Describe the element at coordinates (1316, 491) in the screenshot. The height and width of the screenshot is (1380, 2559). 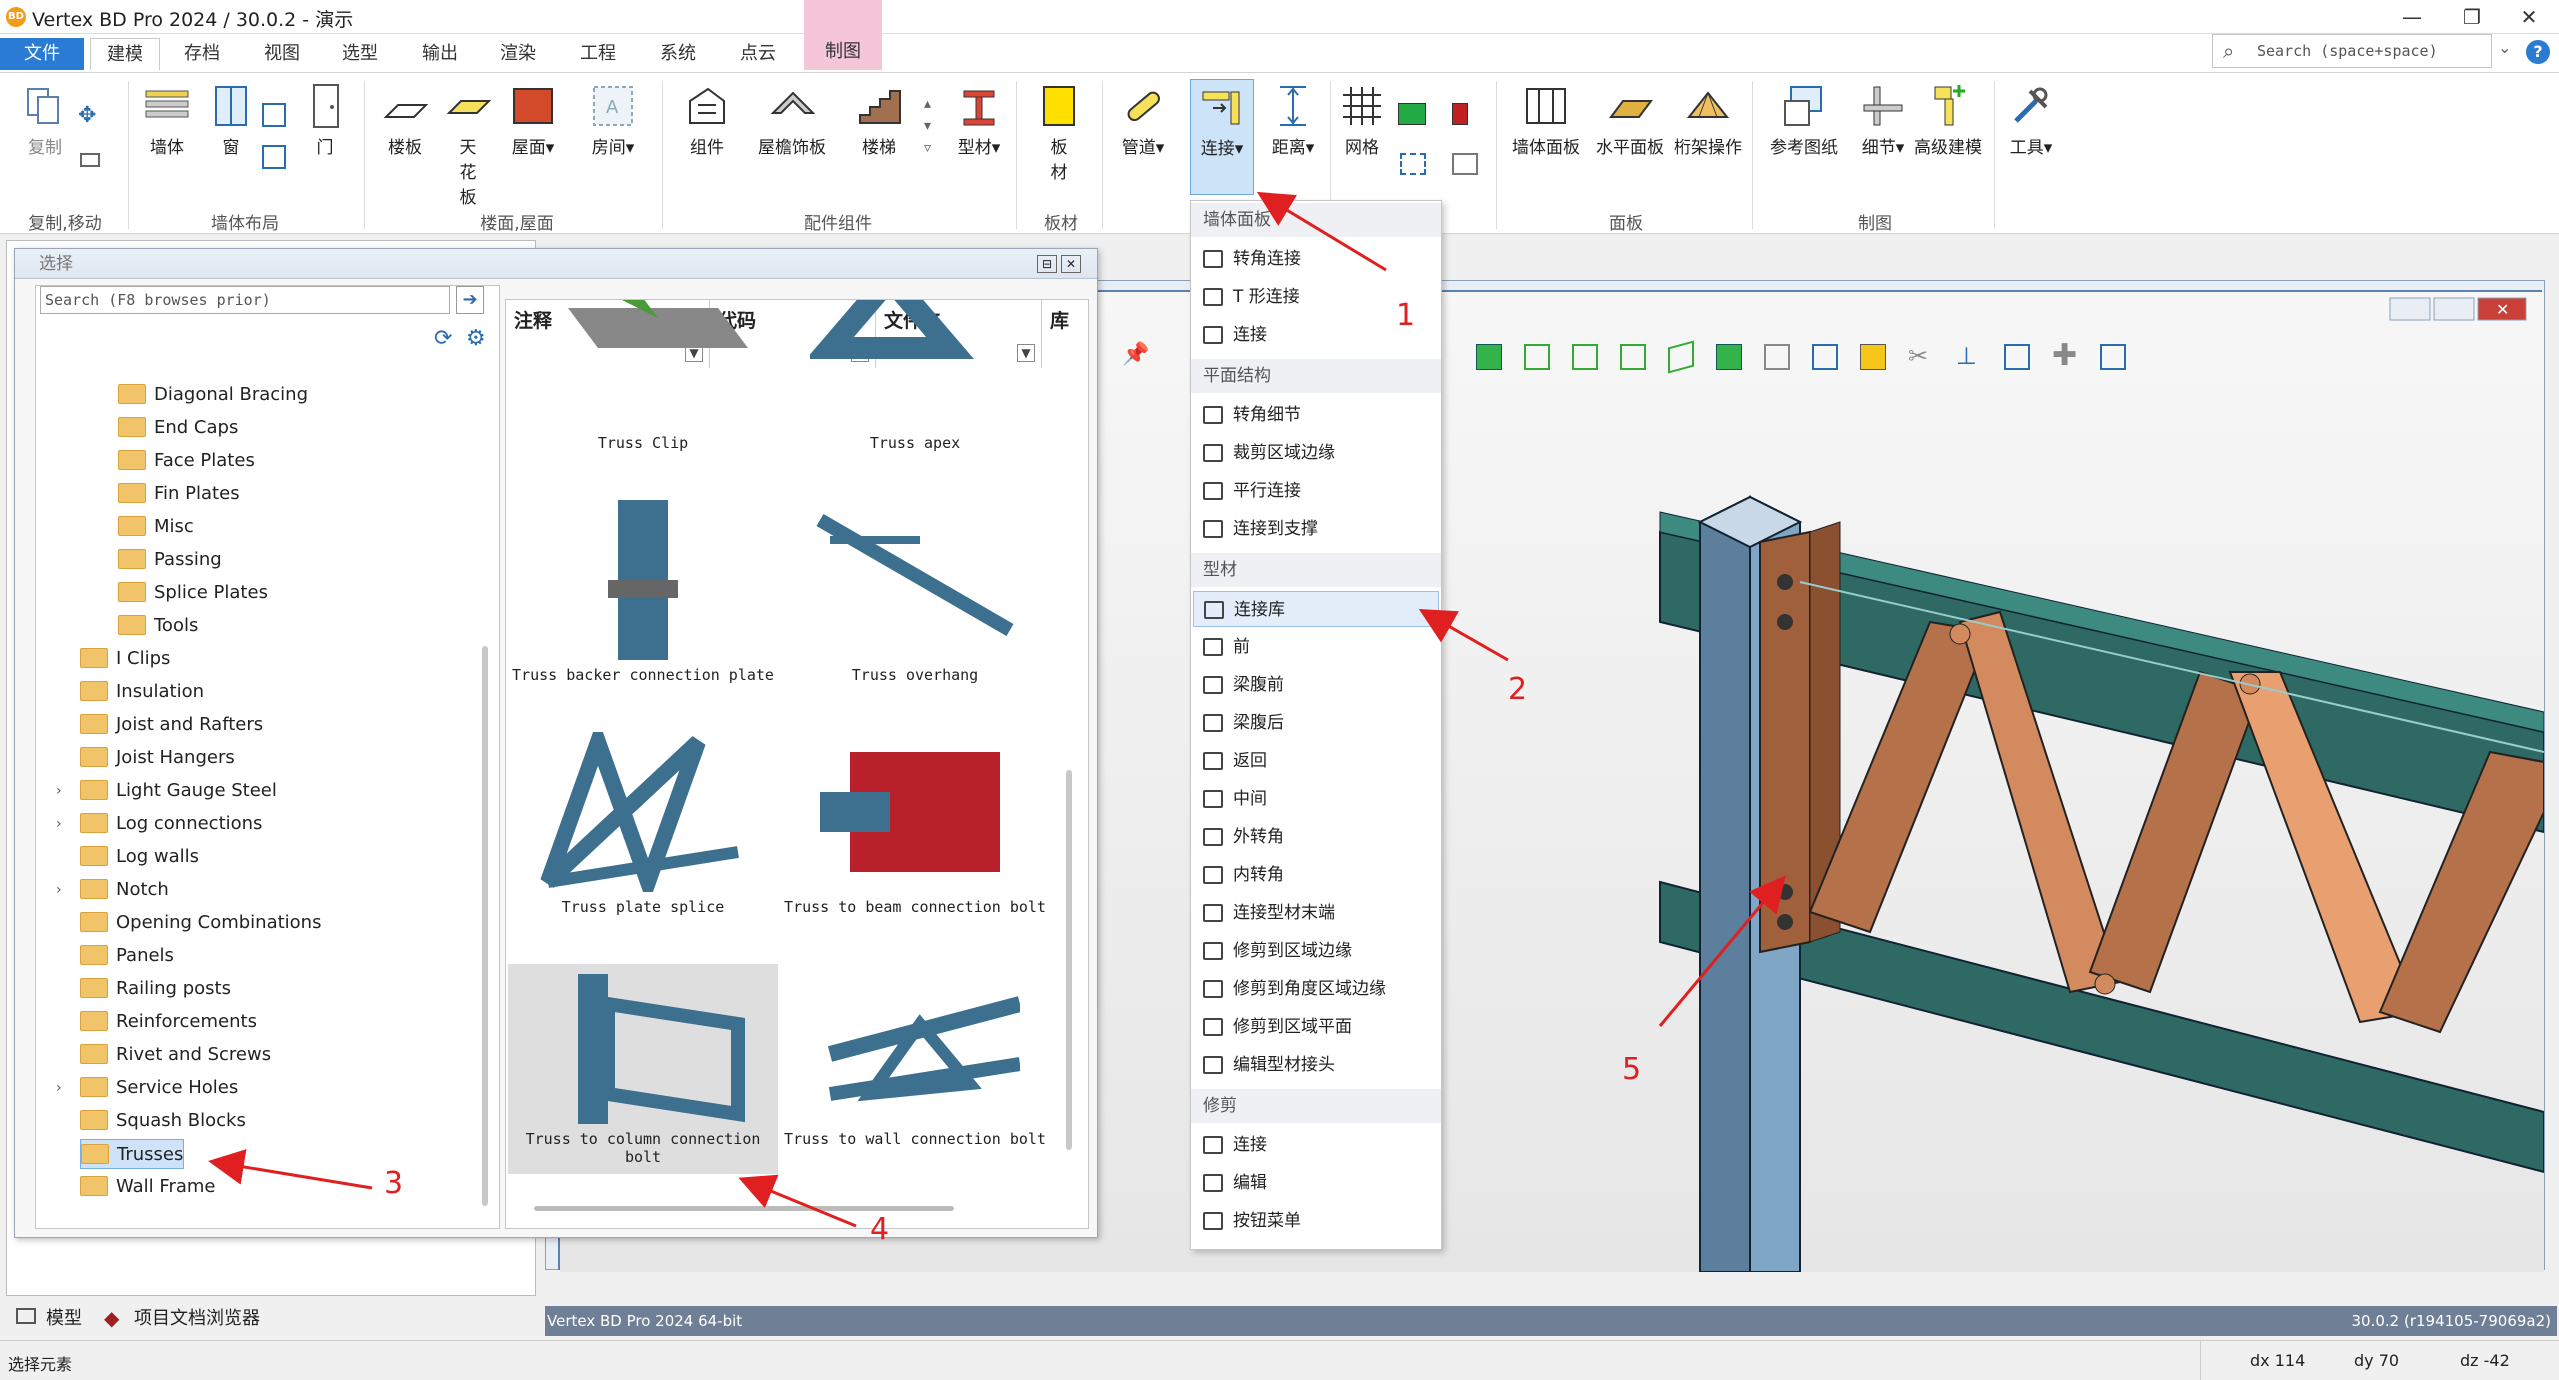
I see `menu-item: 平行连接` at that location.